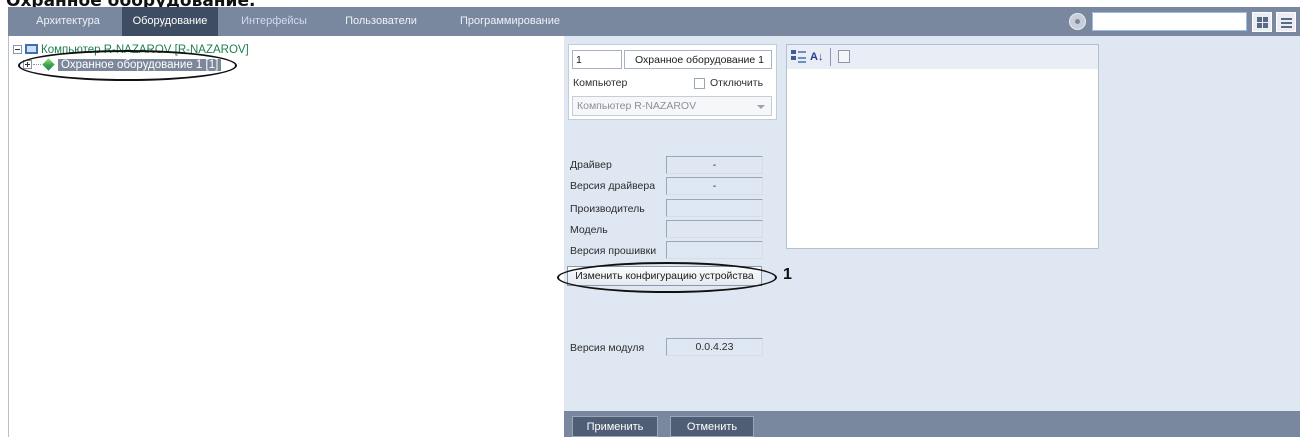  I want to click on tab-equipment: Оборудование, so click(170, 21).